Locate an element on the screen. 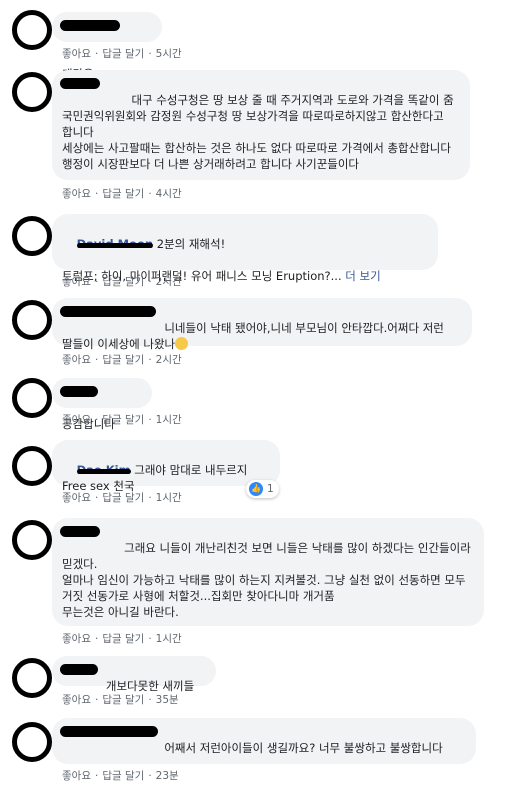 The image size is (518, 790). crying-face-icon is located at coordinates (182, 343).